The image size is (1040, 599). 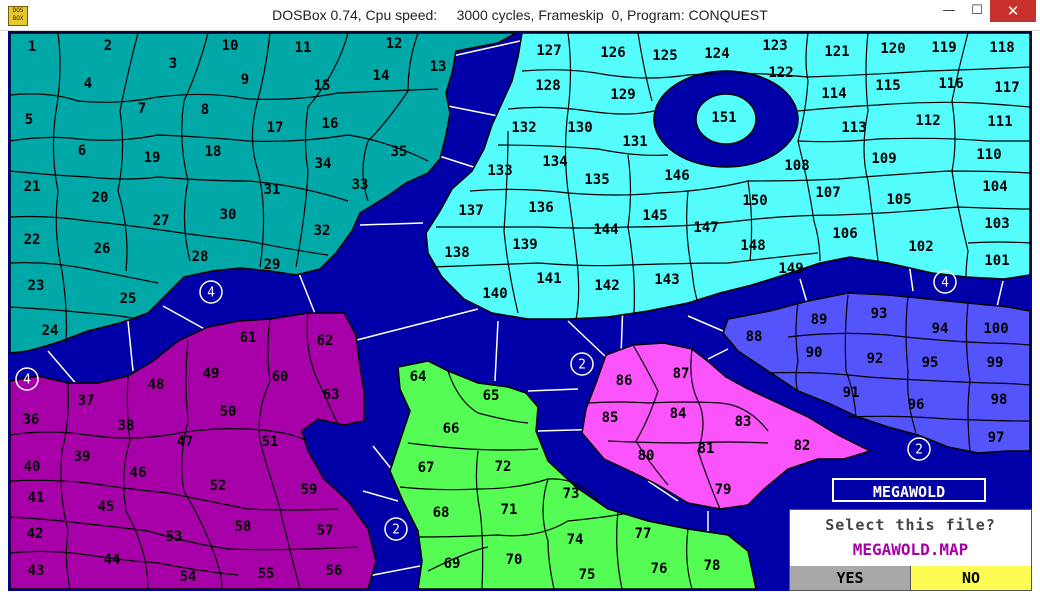 I want to click on territory-130: 130, so click(x=579, y=128).